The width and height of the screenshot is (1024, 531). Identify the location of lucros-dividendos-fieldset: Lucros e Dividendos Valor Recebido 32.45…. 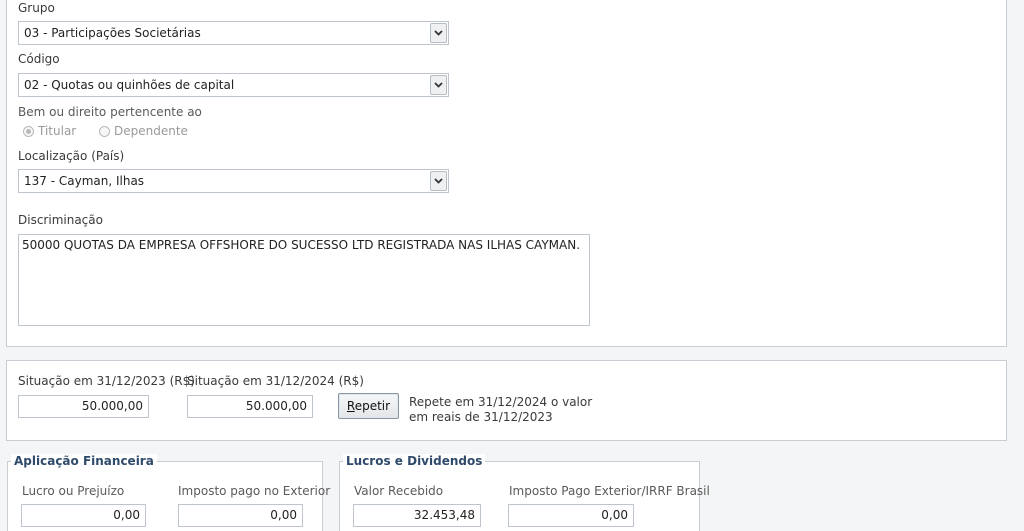
(524, 492).